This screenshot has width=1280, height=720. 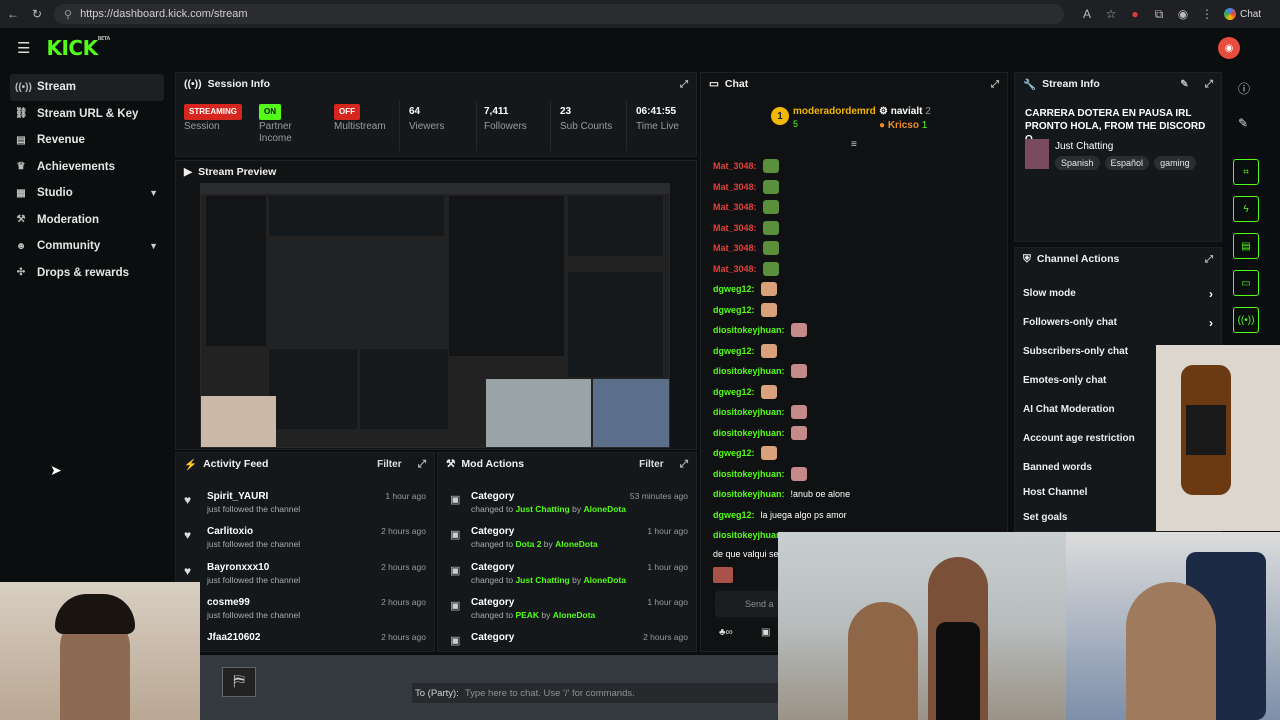 What do you see at coordinates (435, 315) in the screenshot?
I see `stream-preview-video` at bounding box center [435, 315].